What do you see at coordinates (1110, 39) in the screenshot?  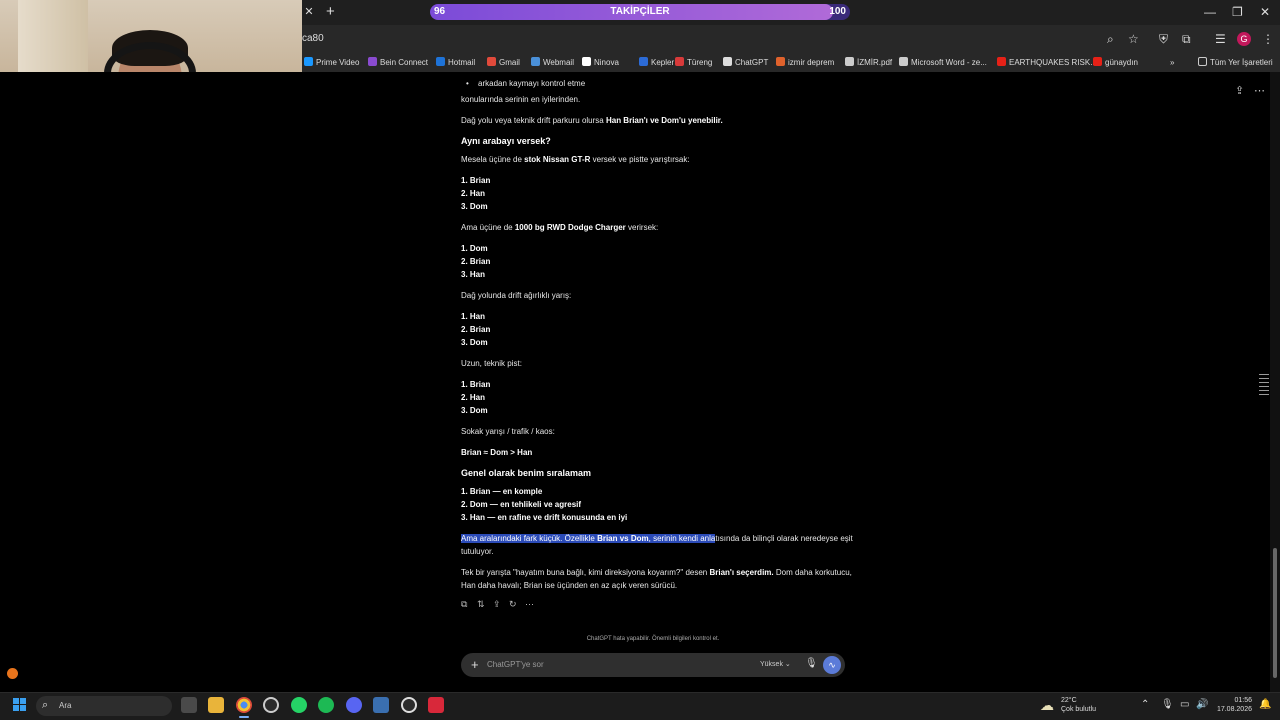 I see `zoom-search-icon: ⌕` at bounding box center [1110, 39].